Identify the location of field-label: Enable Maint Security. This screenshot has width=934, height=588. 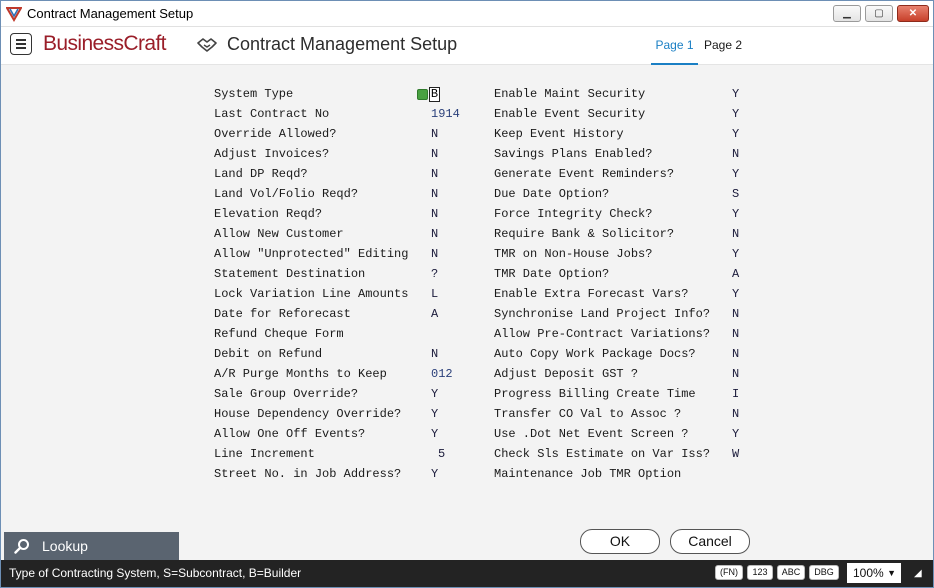
(570, 94).